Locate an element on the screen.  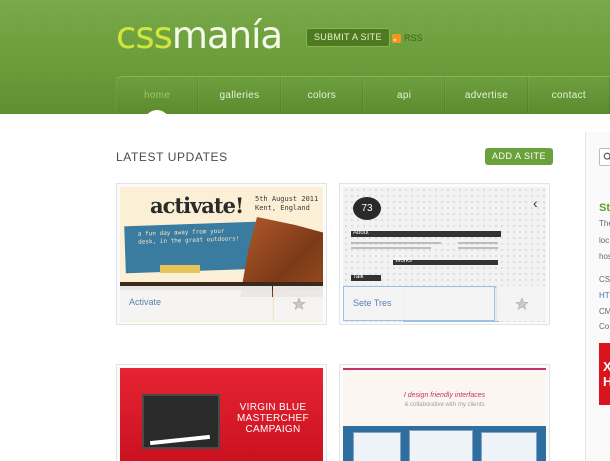
thumb-banner-button is located at coordinates (180, 269).